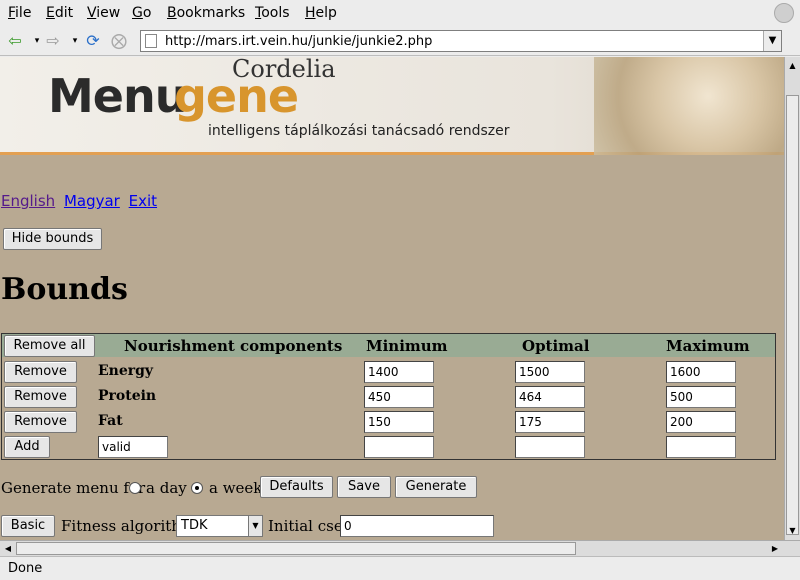 This screenshot has width=800, height=580. Describe the element at coordinates (166, 488) in the screenshot. I see `radio-day-label: a day` at that location.